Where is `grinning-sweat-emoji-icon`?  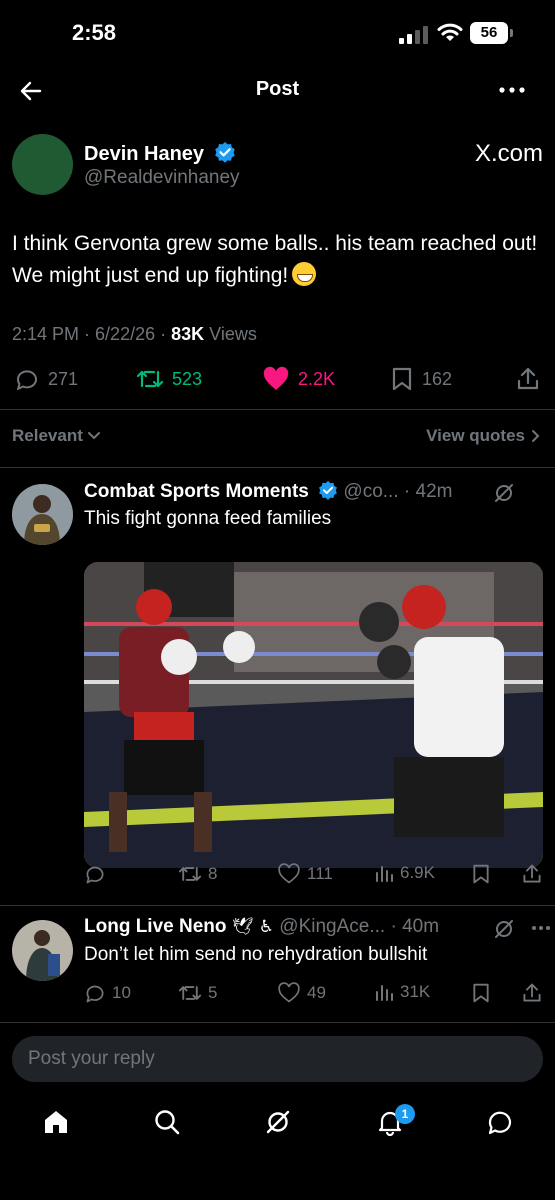 grinning-sweat-emoji-icon is located at coordinates (304, 274).